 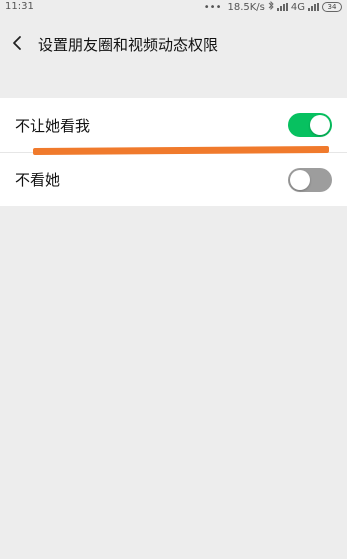 I want to click on setting-row-hide-her: 不看她, so click(x=173, y=179).